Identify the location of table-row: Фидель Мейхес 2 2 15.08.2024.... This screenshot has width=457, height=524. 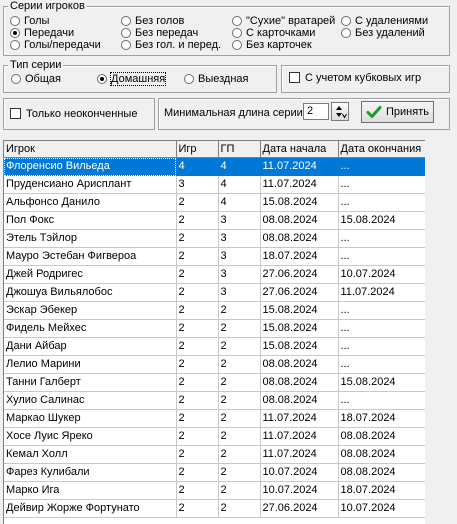
(214, 328).